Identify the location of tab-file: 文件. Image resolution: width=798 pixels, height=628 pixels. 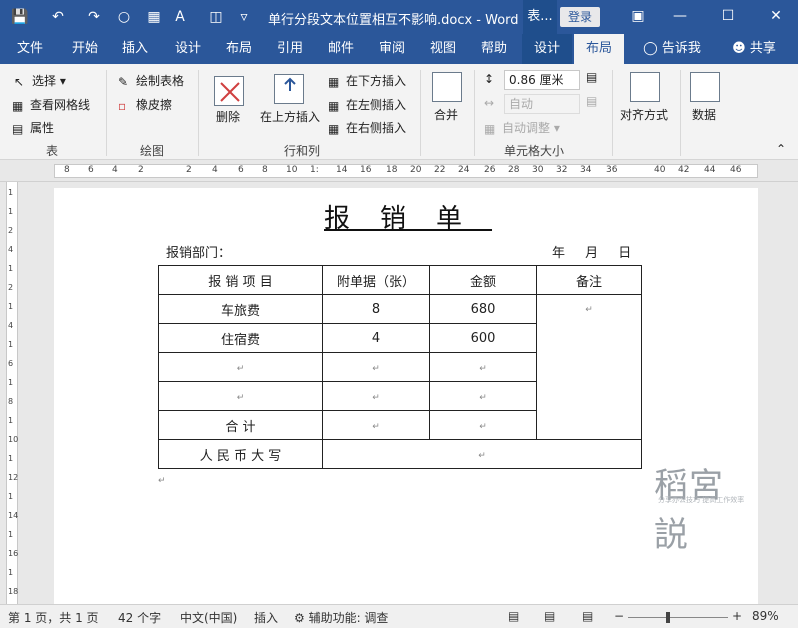
(30, 49).